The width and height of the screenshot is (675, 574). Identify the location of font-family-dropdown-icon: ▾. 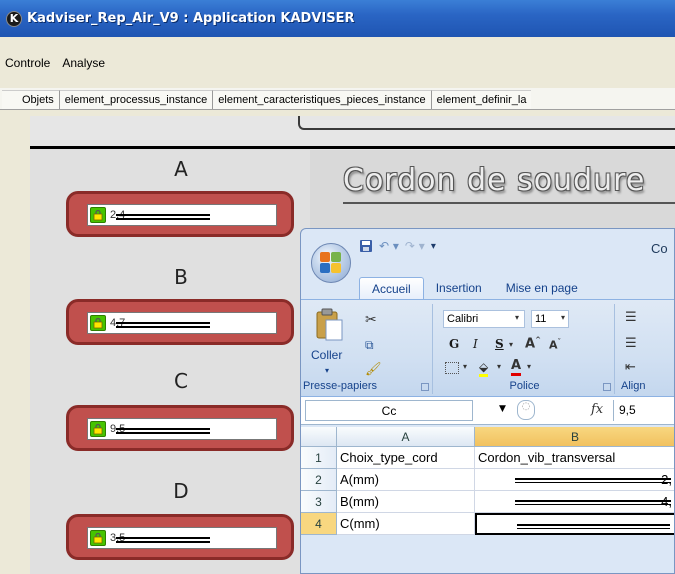
(517, 317).